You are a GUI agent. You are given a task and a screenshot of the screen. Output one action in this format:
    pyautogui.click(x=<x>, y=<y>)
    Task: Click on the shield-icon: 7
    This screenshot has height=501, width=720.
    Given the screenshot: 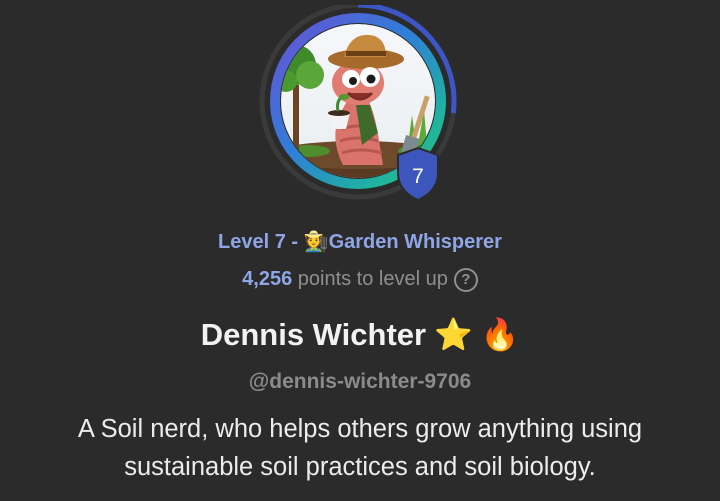 What is the action you would take?
    pyautogui.click(x=418, y=173)
    